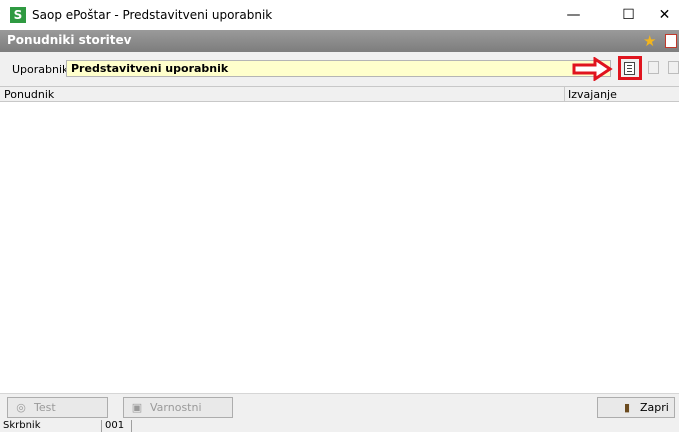  What do you see at coordinates (29, 94) in the screenshot?
I see `column-header-ponudnik: Ponudnik` at bounding box center [29, 94].